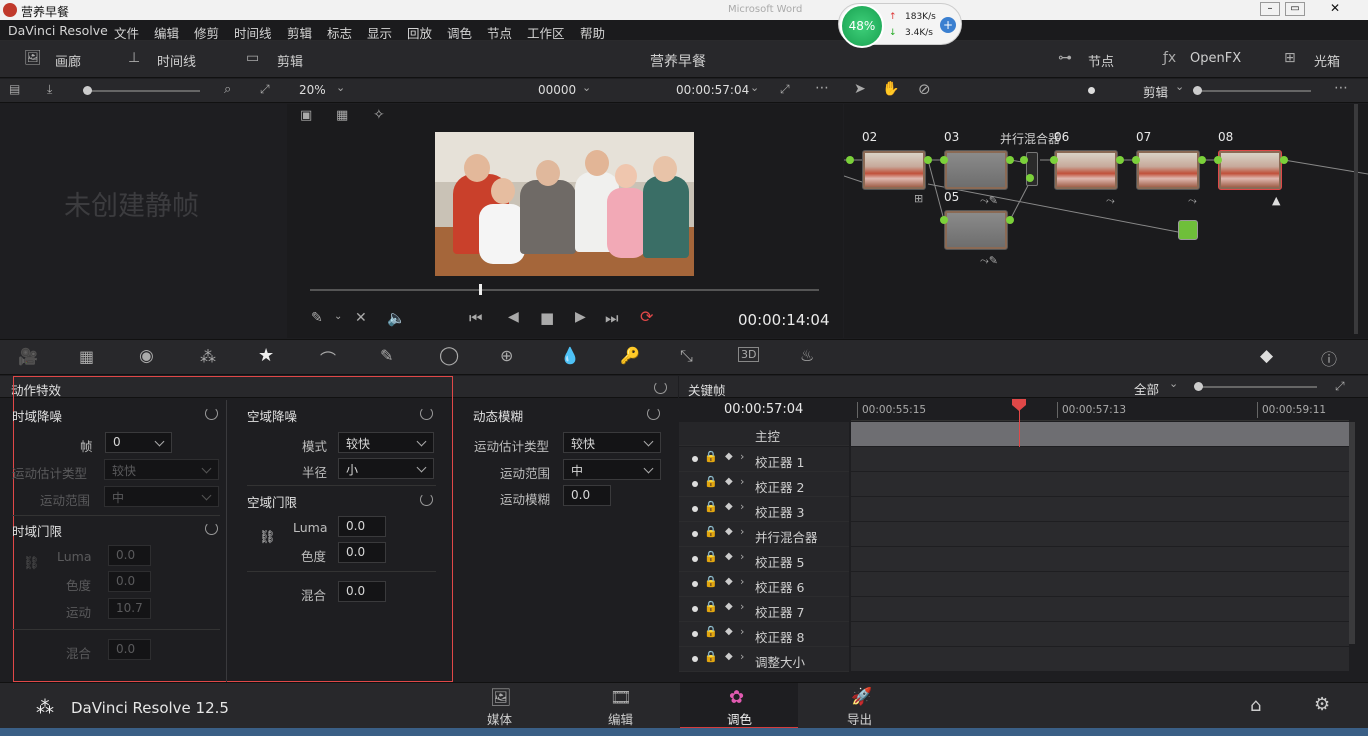 The height and width of the screenshot is (736, 1368). I want to click on window-icon: ◯, so click(449, 355).